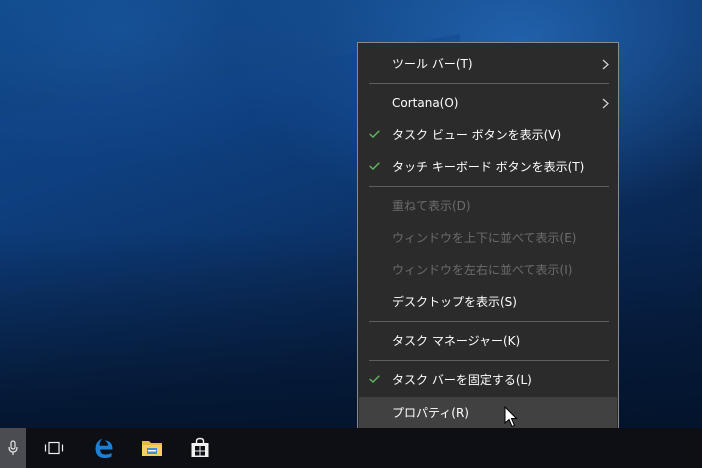 The image size is (702, 468). I want to click on menu-item-cortana: Cortana(O), so click(488, 103).